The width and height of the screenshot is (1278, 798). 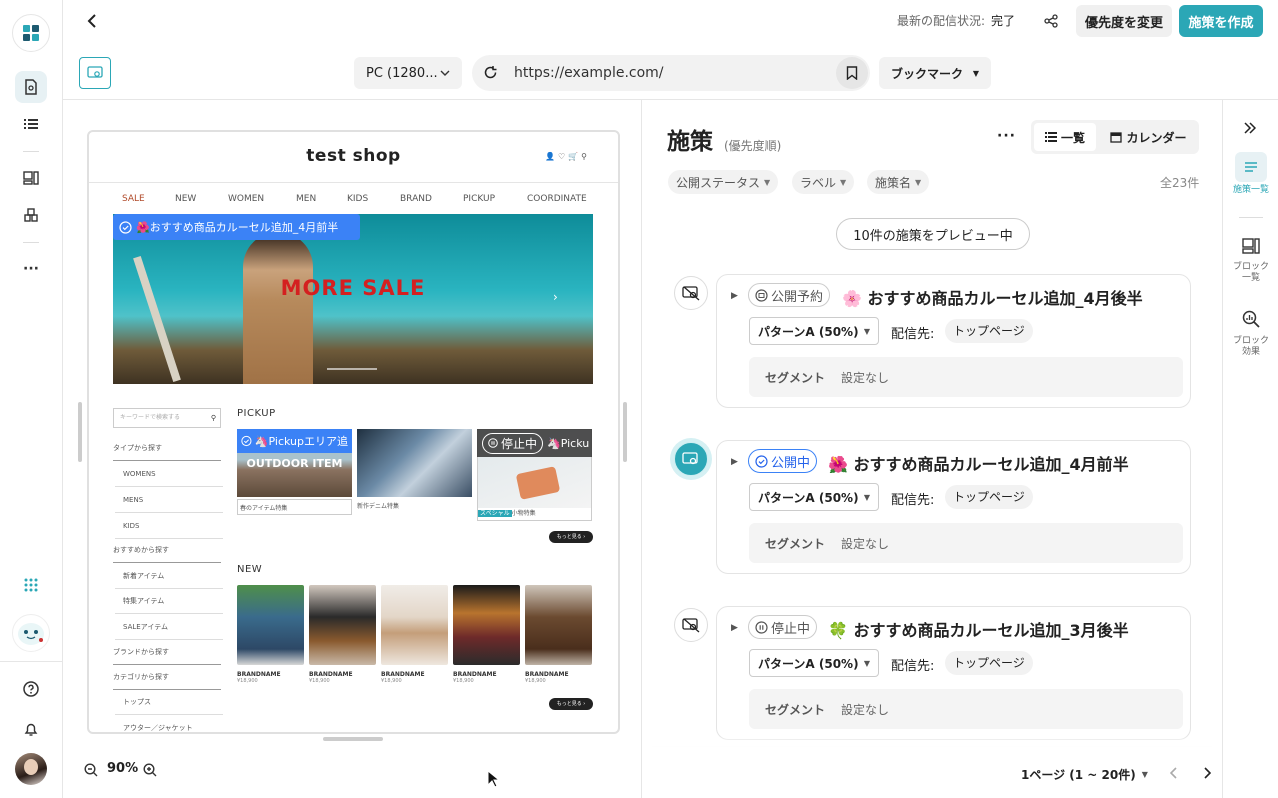 I want to click on site-side-womens: WOMENS, so click(x=169, y=474).